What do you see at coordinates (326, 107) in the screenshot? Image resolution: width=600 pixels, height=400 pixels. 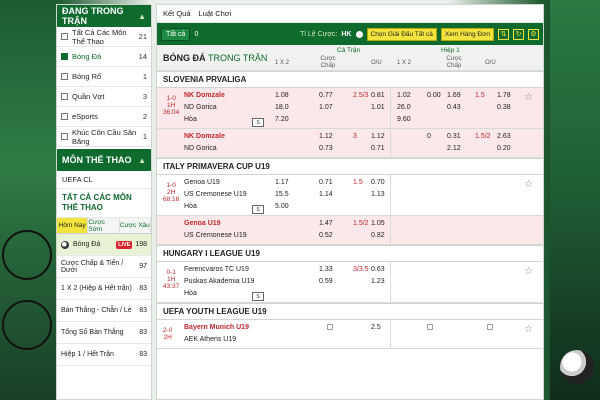 I see `odds-cell: 1.07` at bounding box center [326, 107].